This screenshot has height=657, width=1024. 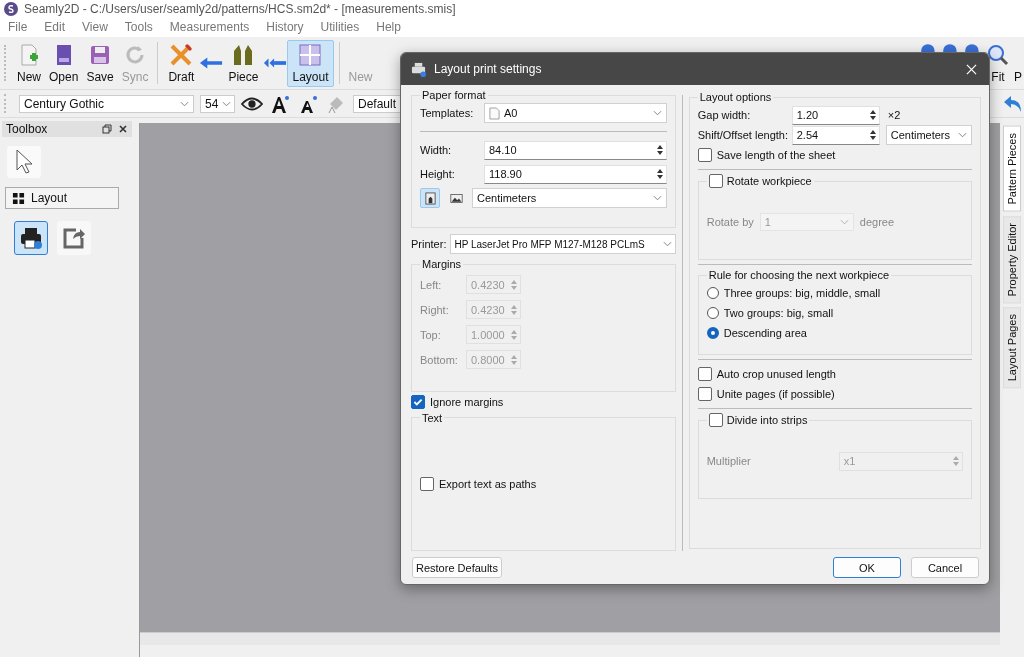 What do you see at coordinates (776, 374) in the screenshot?
I see `checkbox-label: Auto crop unused length` at bounding box center [776, 374].